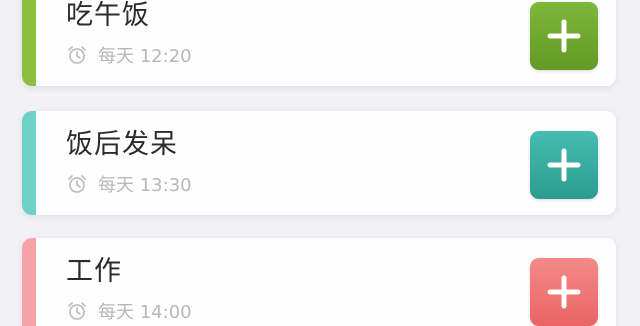 This screenshot has height=326, width=640. I want to click on task-schedule: 每天 14:00, so click(129, 311).